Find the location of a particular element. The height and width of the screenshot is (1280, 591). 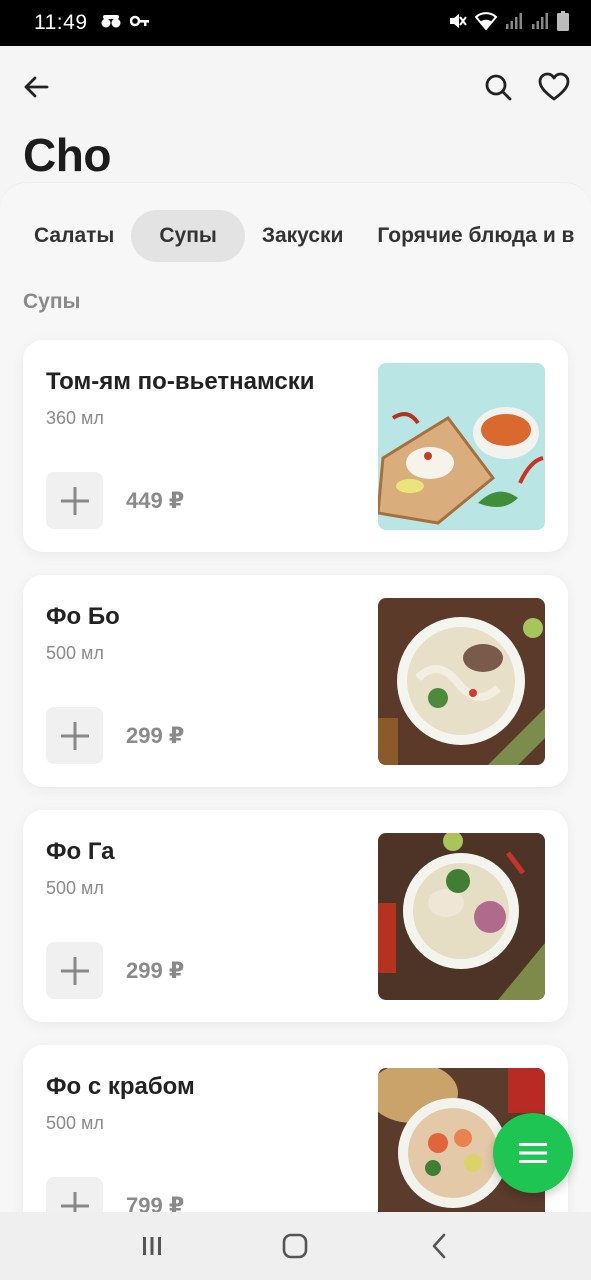

product-price: 449 ₽ is located at coordinates (155, 500).